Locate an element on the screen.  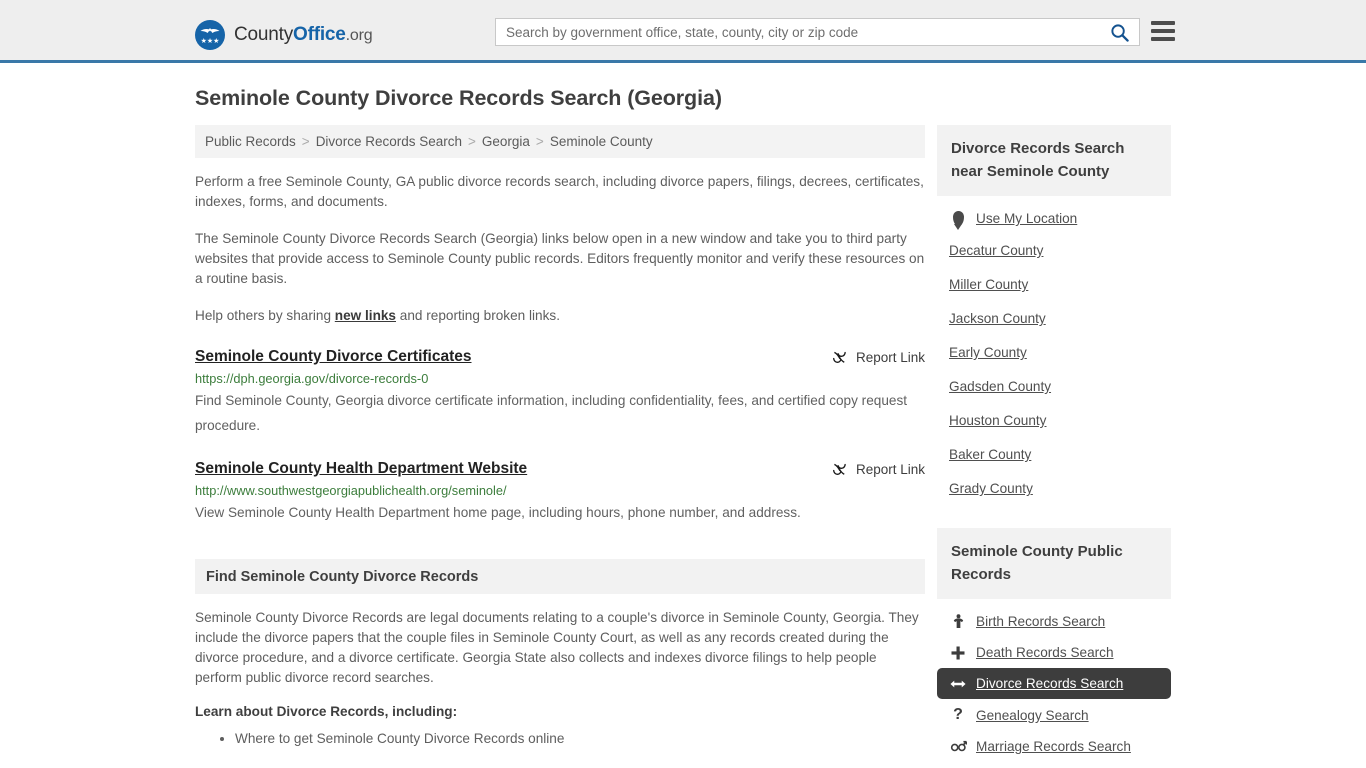
sidebar-item-jackson-county: Jackson County is located at coordinates (1054, 319).